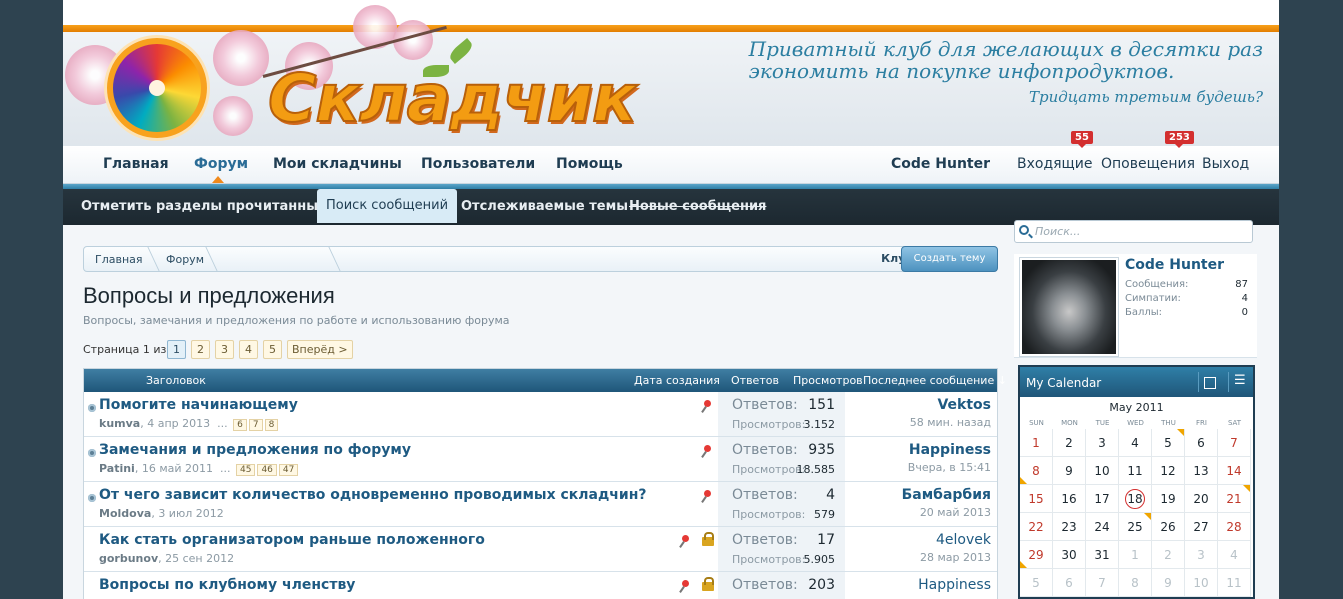 This screenshot has height=599, width=1343. I want to click on thread-page-link: 6, so click(240, 425).